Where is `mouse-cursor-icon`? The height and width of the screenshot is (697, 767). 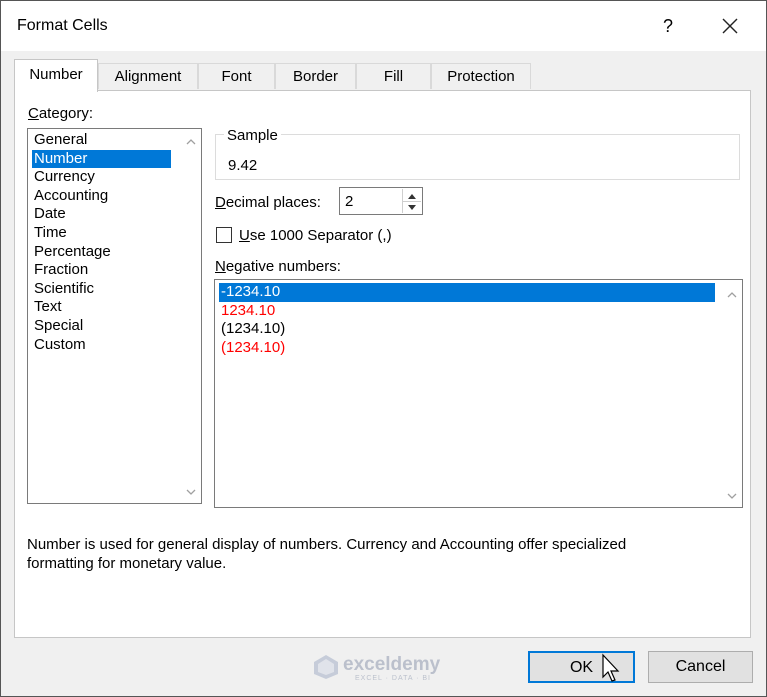
mouse-cursor-icon is located at coordinates (611, 668).